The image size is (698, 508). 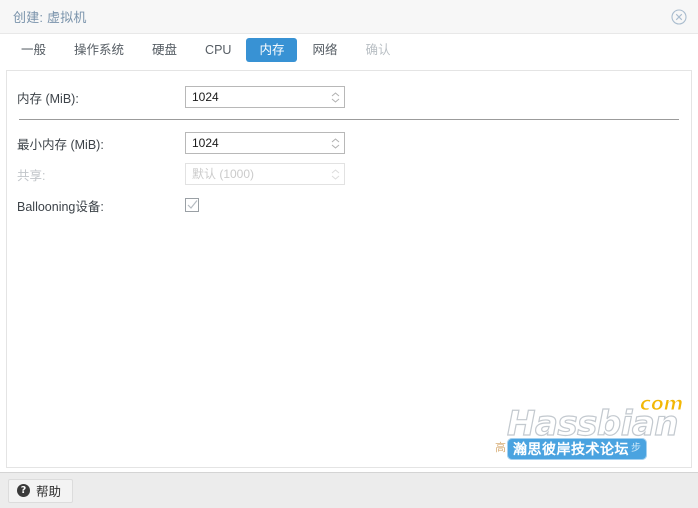 What do you see at coordinates (349, 119) in the screenshot?
I see `section-divider` at bounding box center [349, 119].